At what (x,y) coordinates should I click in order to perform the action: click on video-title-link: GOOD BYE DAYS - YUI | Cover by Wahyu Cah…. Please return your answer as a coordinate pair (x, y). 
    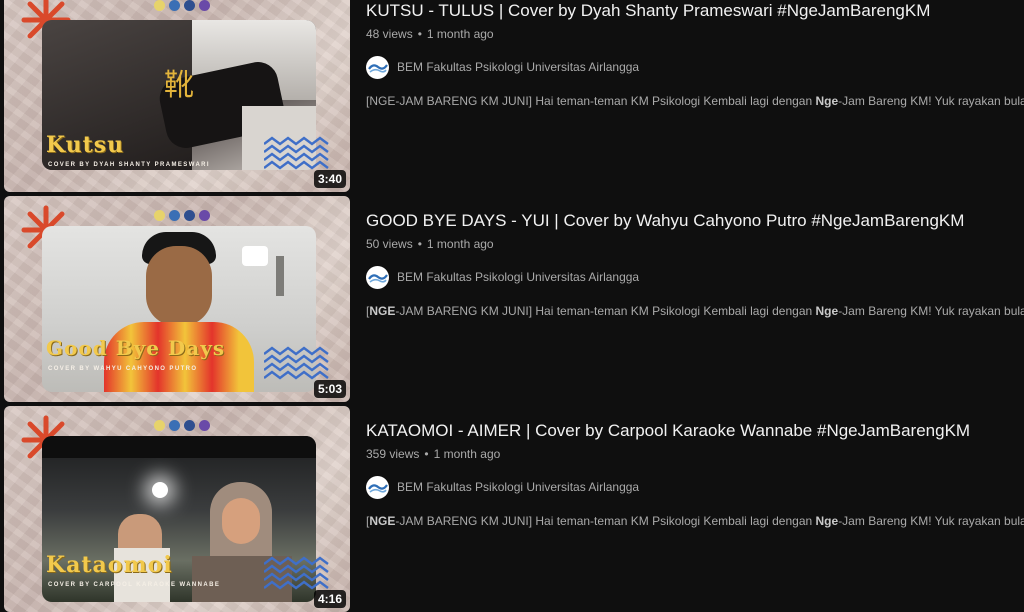
    Looking at the image, I should click on (691, 221).